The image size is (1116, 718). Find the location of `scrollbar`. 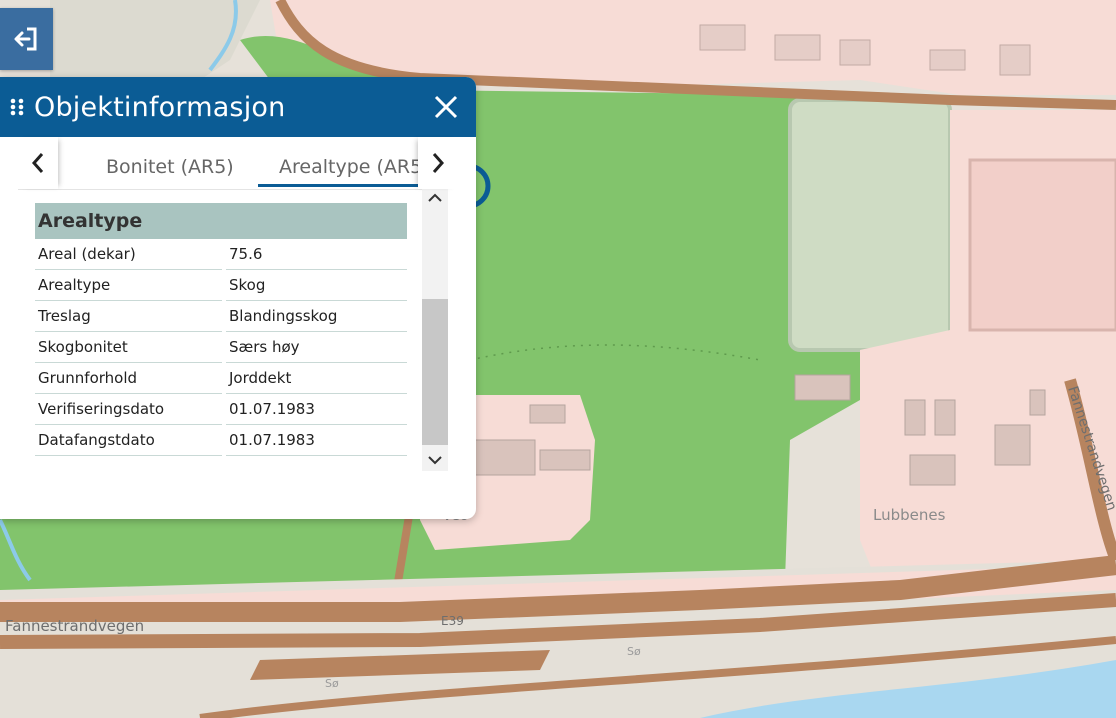

scrollbar is located at coordinates (435, 329).